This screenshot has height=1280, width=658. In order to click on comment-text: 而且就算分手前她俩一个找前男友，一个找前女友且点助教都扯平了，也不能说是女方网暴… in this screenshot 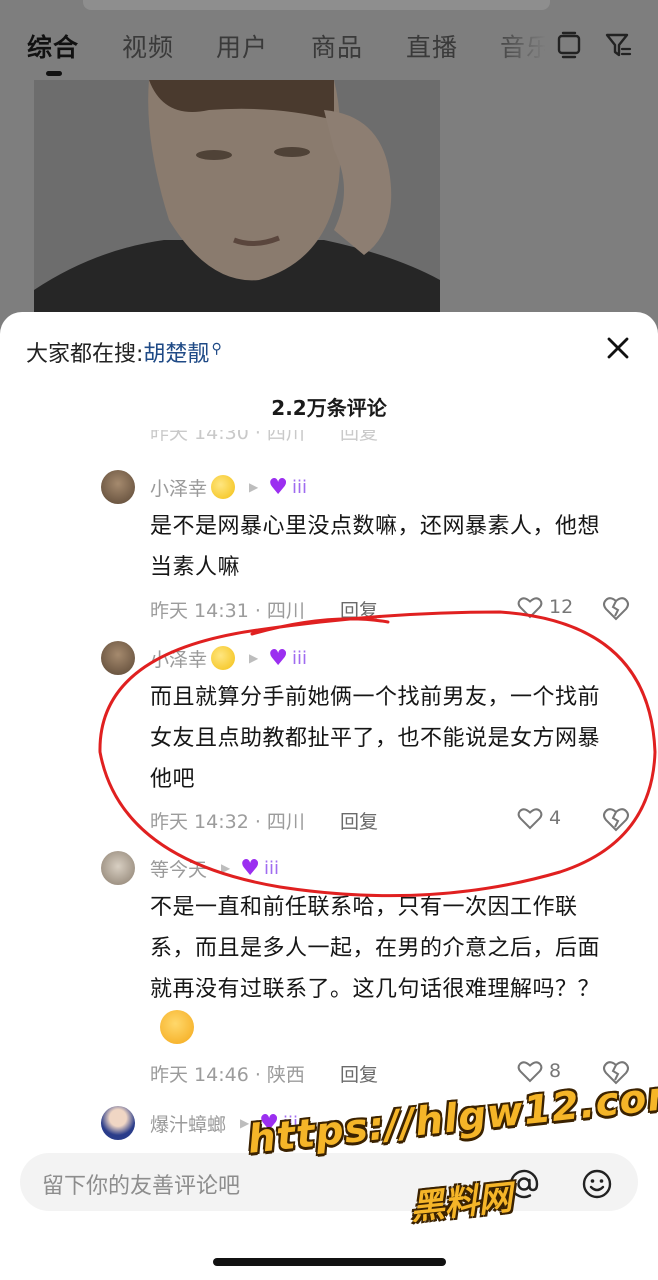, I will do `click(375, 738)`.